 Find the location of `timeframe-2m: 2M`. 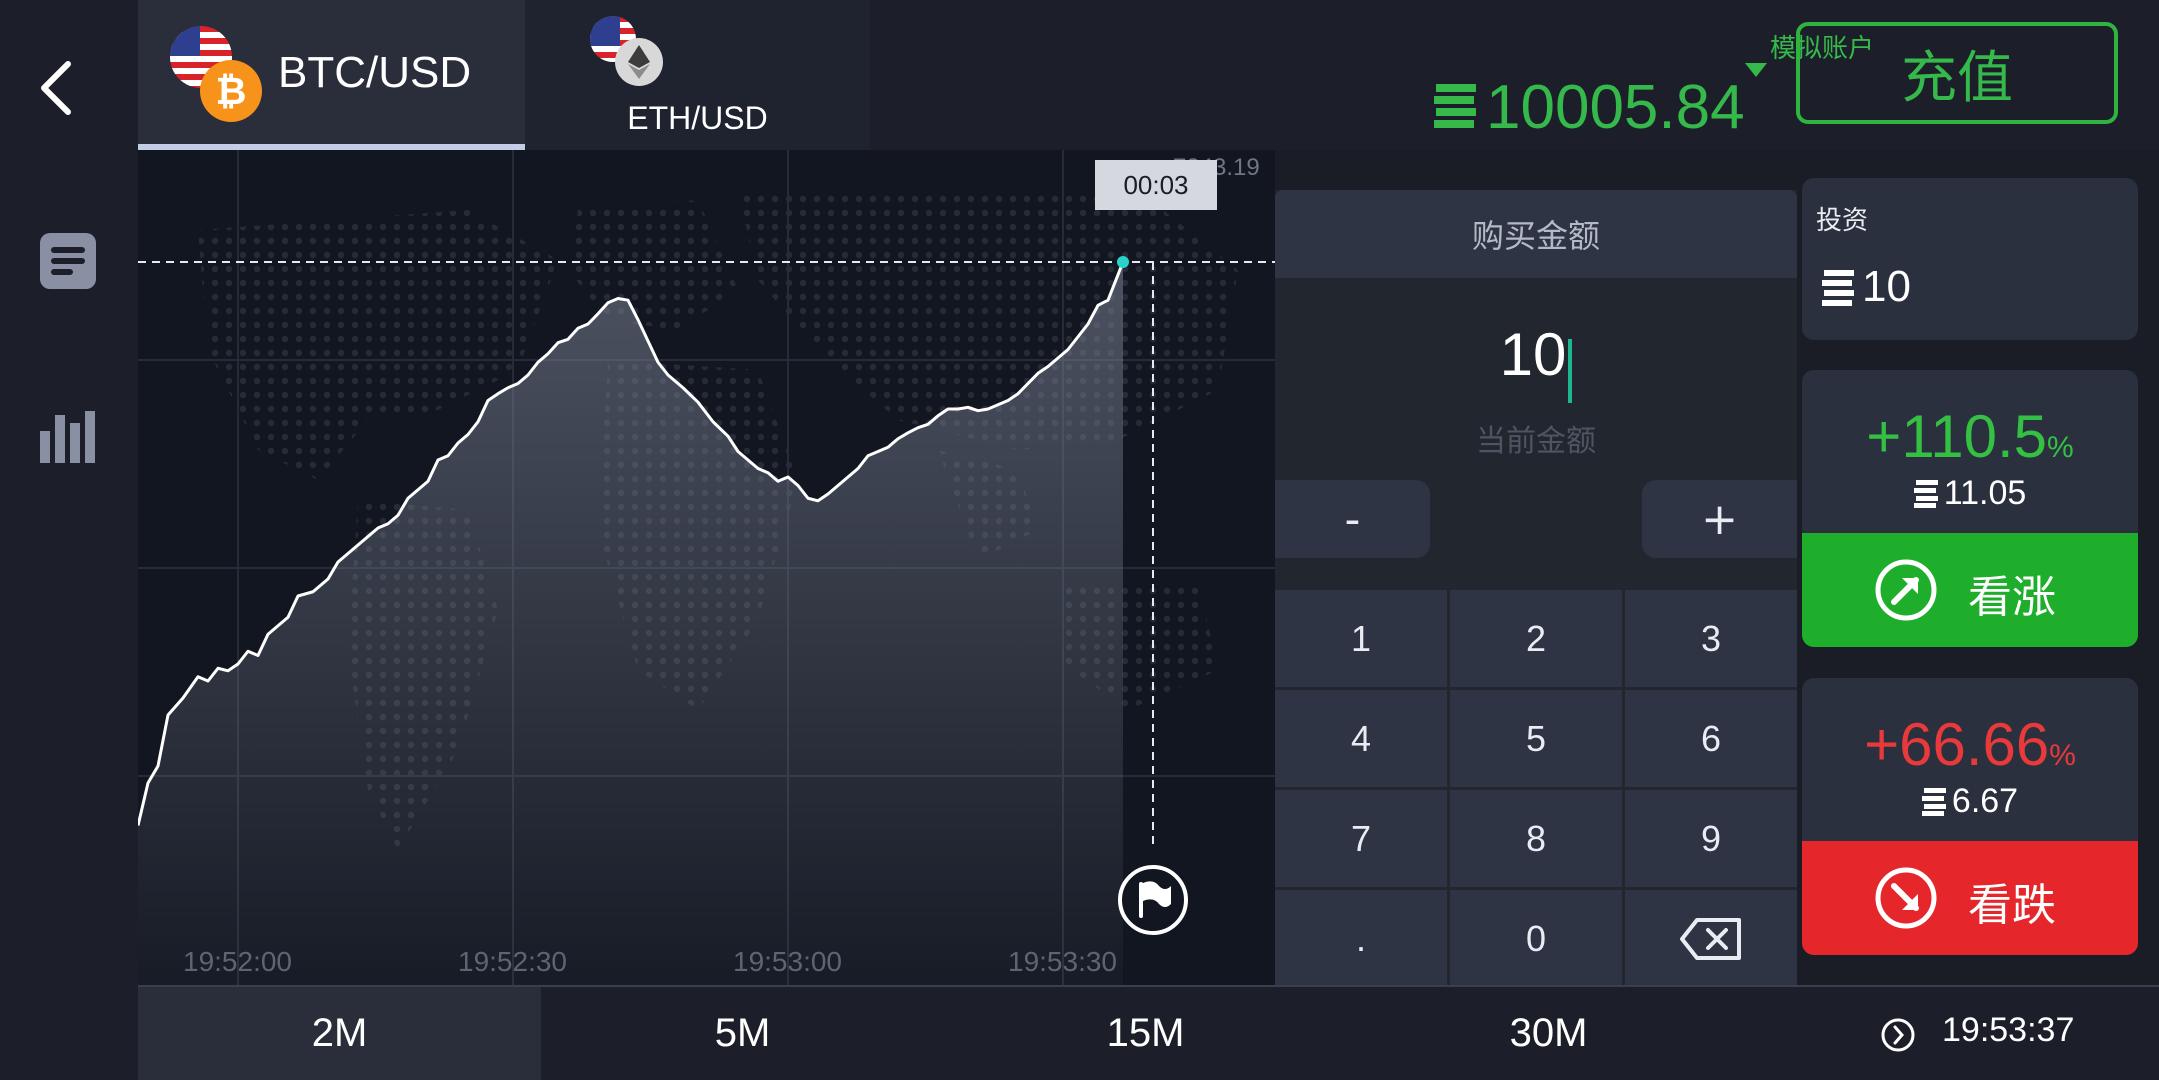

timeframe-2m: 2M is located at coordinates (339, 1033).